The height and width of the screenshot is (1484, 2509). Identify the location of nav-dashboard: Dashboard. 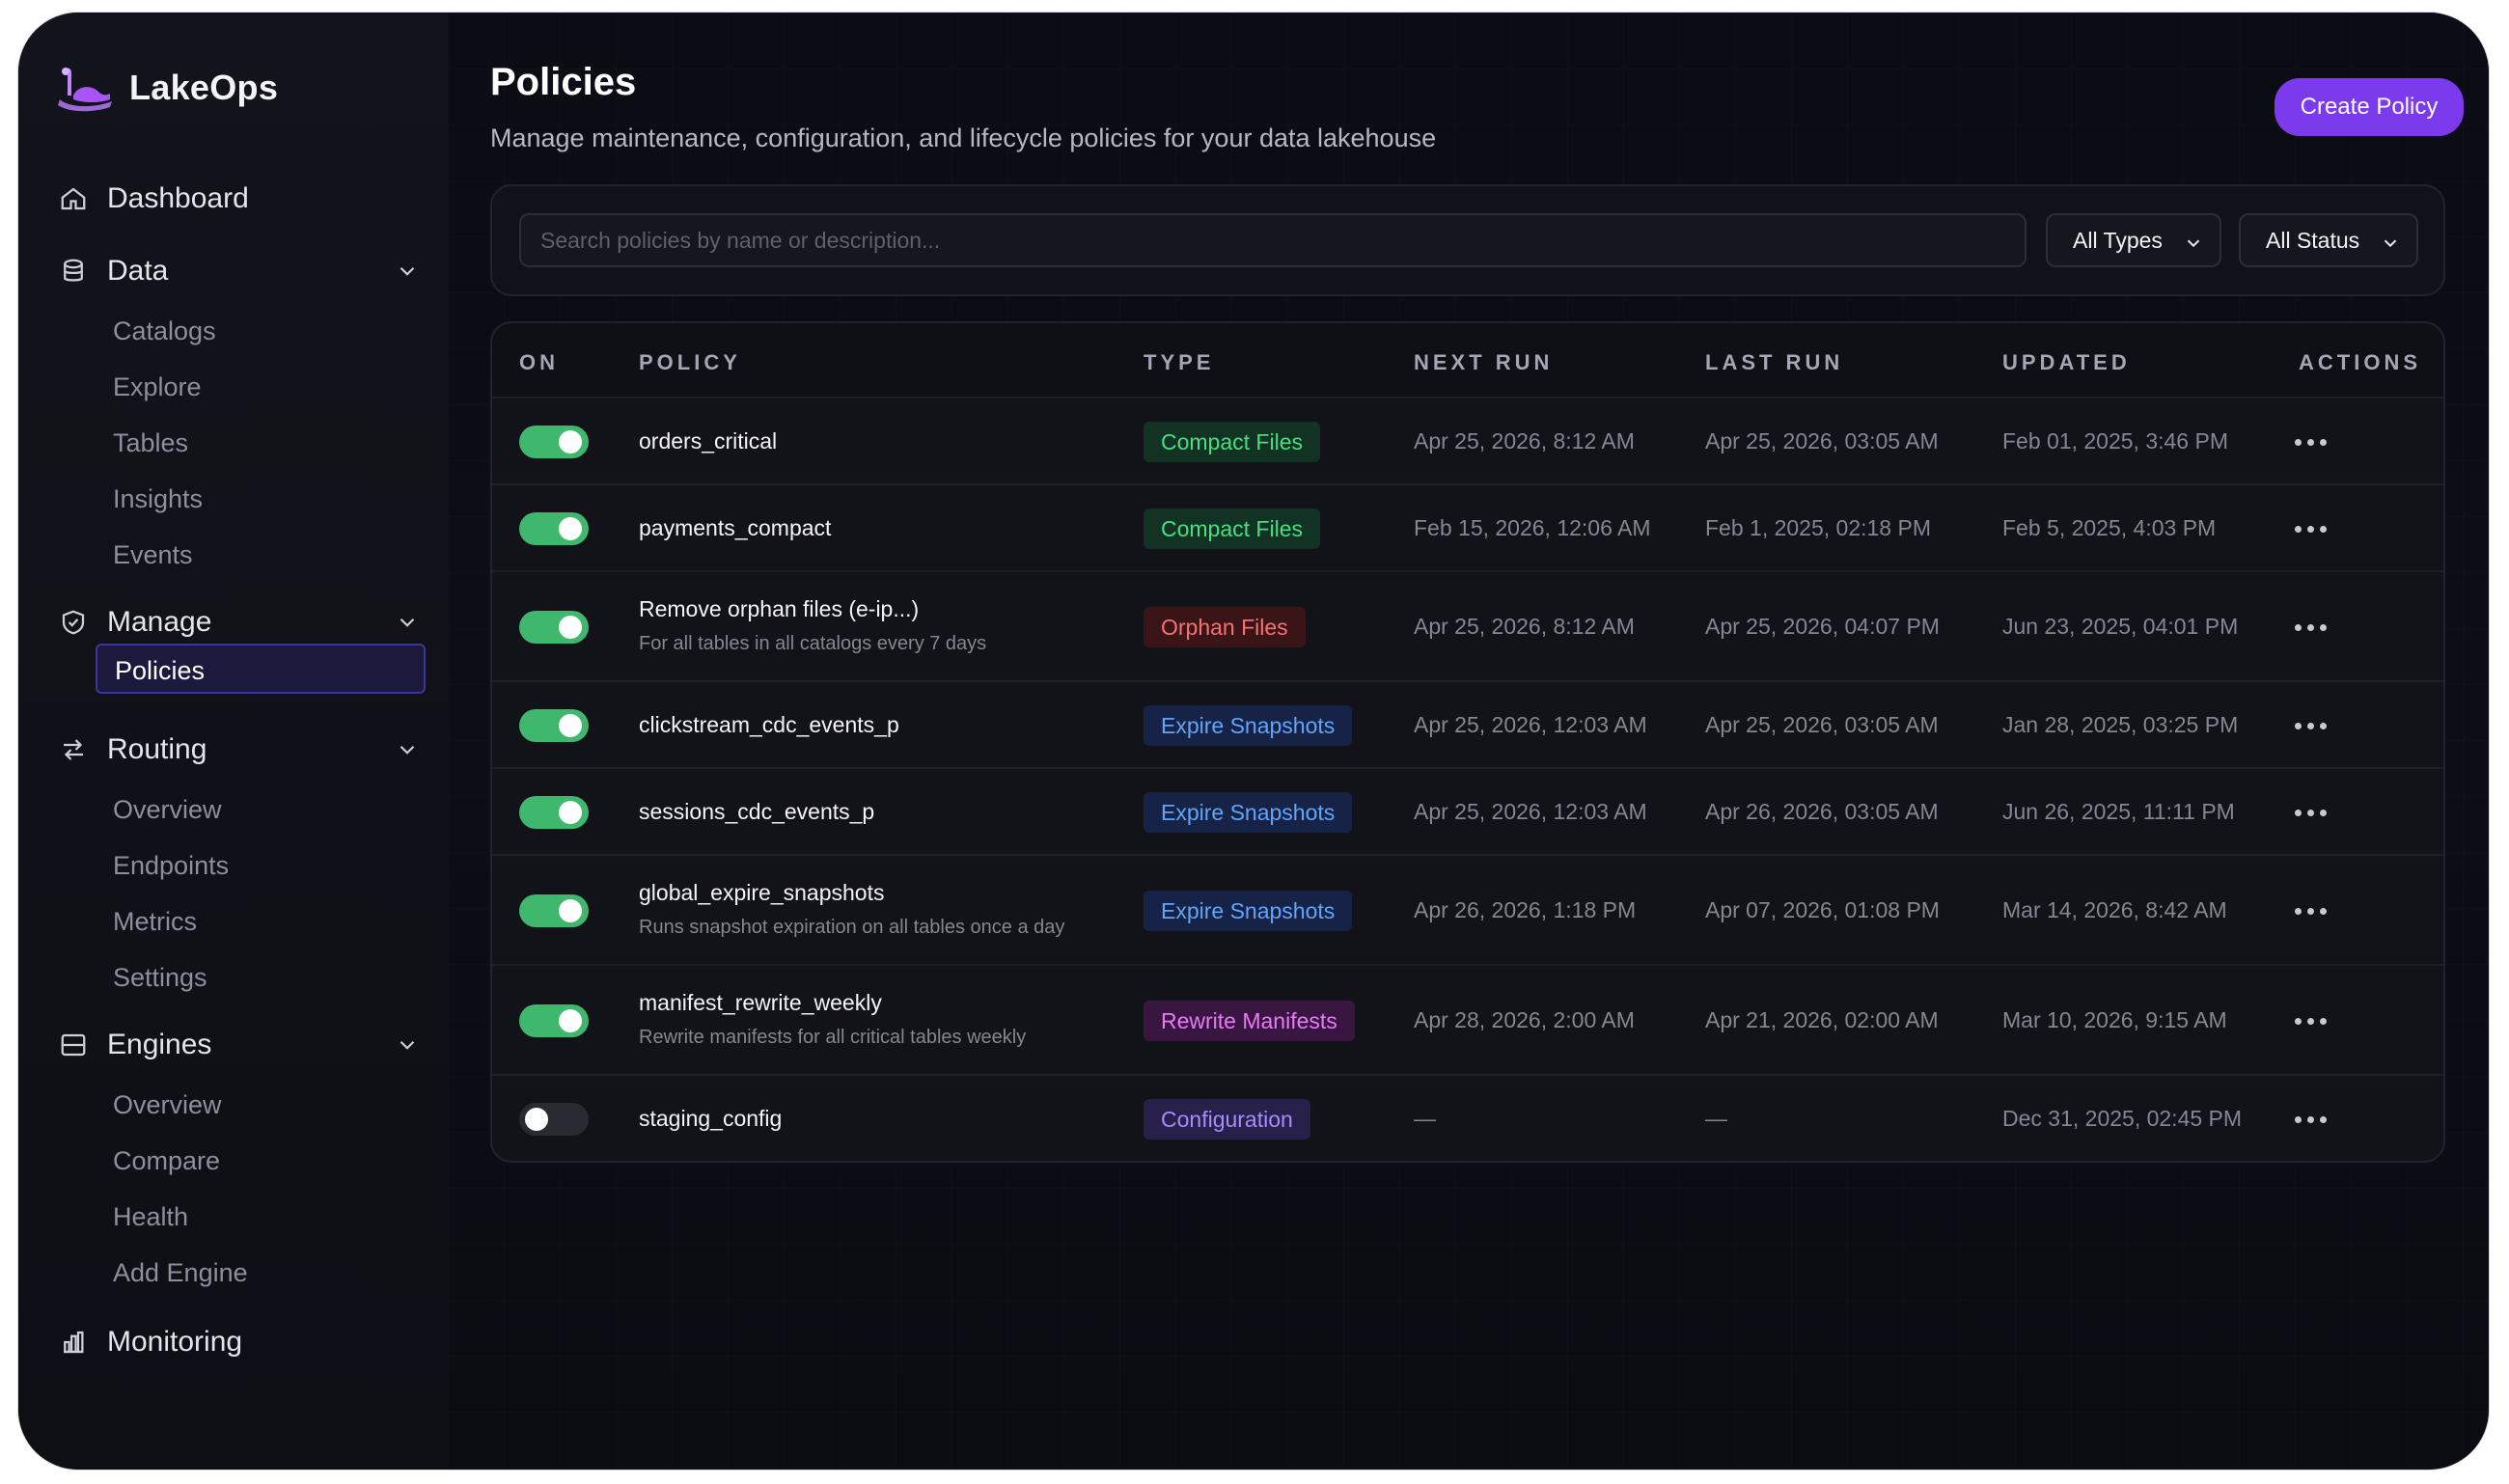
(240, 199).